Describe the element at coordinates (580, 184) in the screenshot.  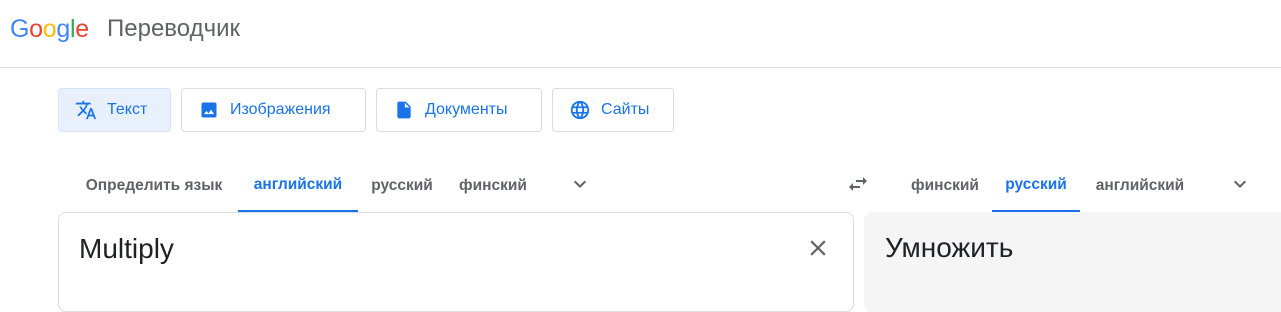
I see `source-more-languages-chevron-down-icon` at that location.